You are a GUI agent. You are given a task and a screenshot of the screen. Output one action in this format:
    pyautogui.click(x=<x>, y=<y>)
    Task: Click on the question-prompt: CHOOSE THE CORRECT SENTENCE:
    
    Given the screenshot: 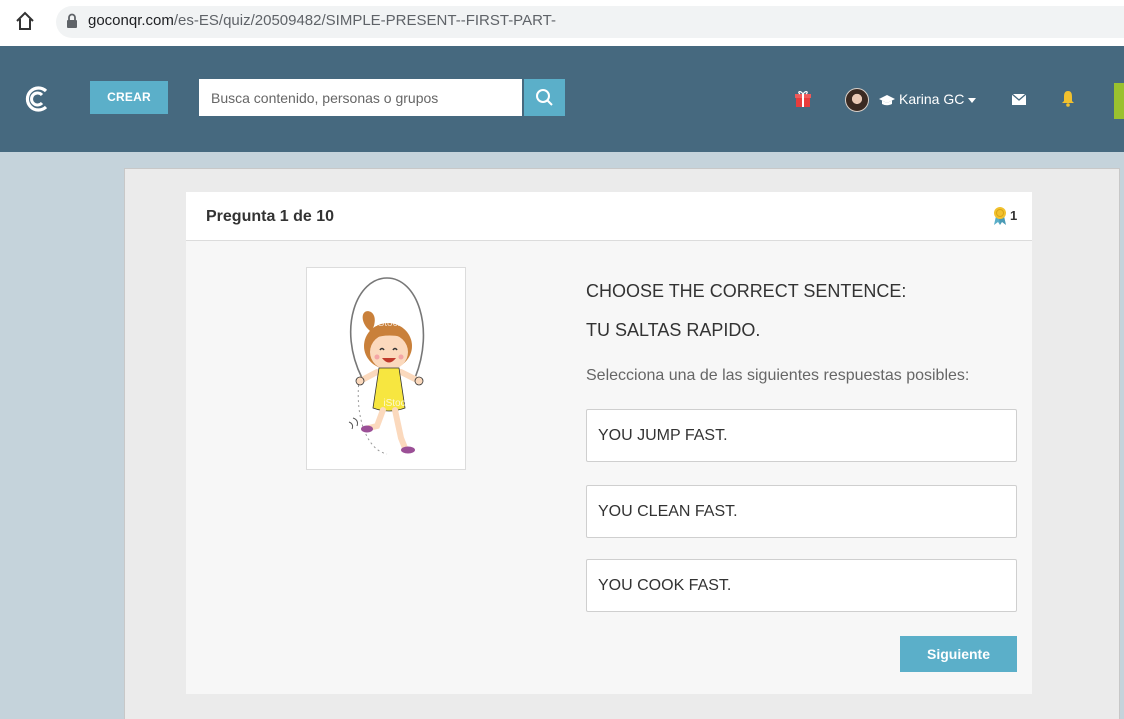 What is the action you would take?
    pyautogui.click(x=746, y=291)
    